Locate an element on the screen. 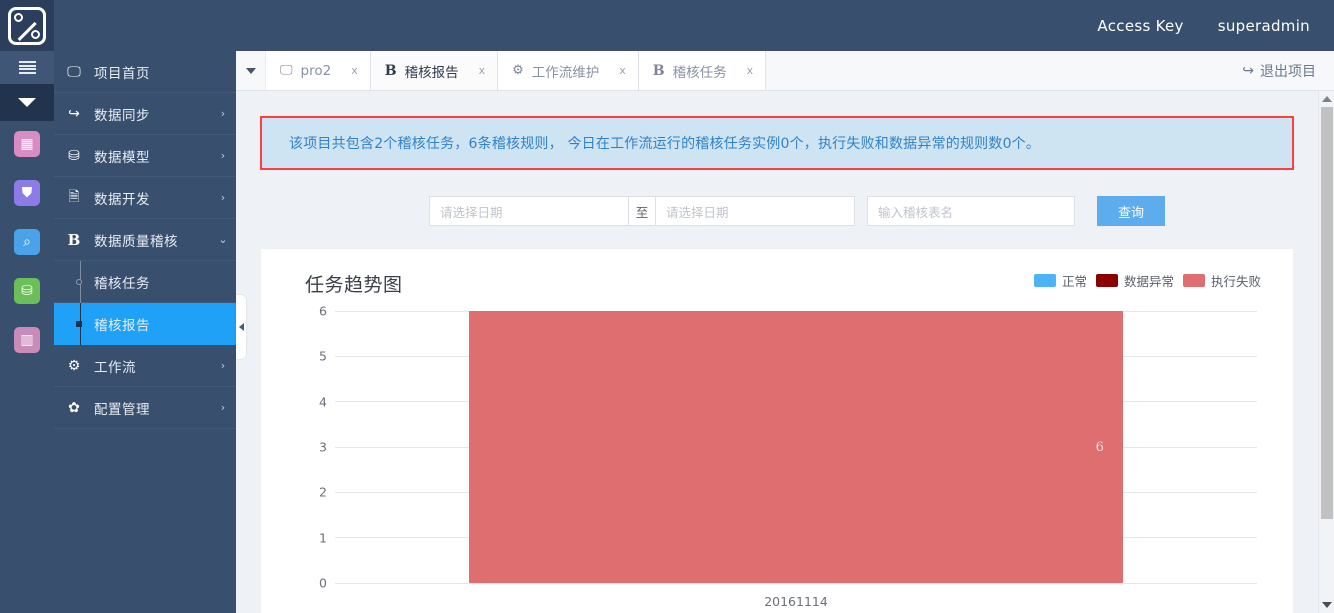 This screenshot has width=1334, height=613. sync-arrow-icon: ↪ is located at coordinates (74, 113).